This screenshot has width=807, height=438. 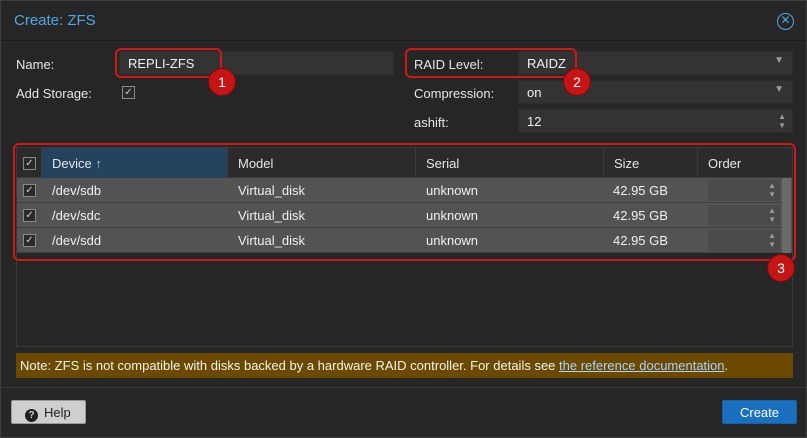 I want to click on help-label: Help, so click(x=57, y=412).